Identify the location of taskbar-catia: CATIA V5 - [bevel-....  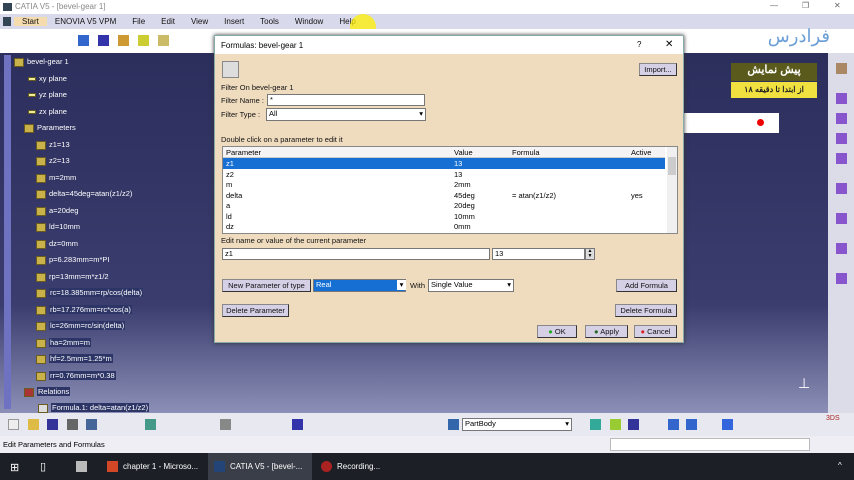
(260, 466).